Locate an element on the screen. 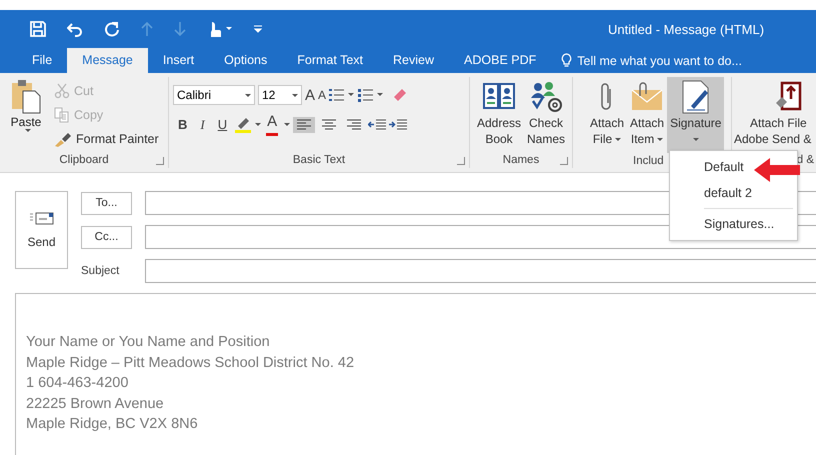 This screenshot has width=816, height=455. ribbon-tab: Insert is located at coordinates (179, 60).